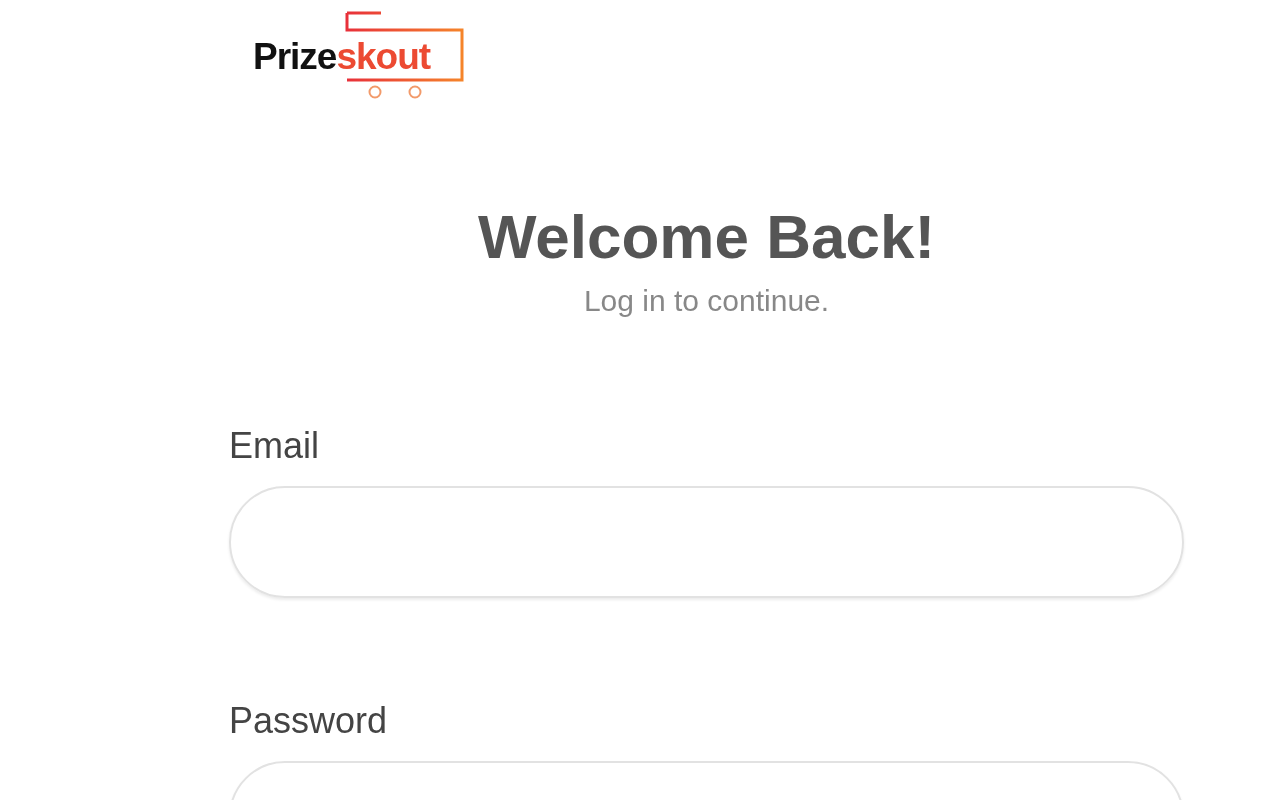 The image size is (1280, 800). Describe the element at coordinates (309, 720) in the screenshot. I see `field-label: Password` at that location.